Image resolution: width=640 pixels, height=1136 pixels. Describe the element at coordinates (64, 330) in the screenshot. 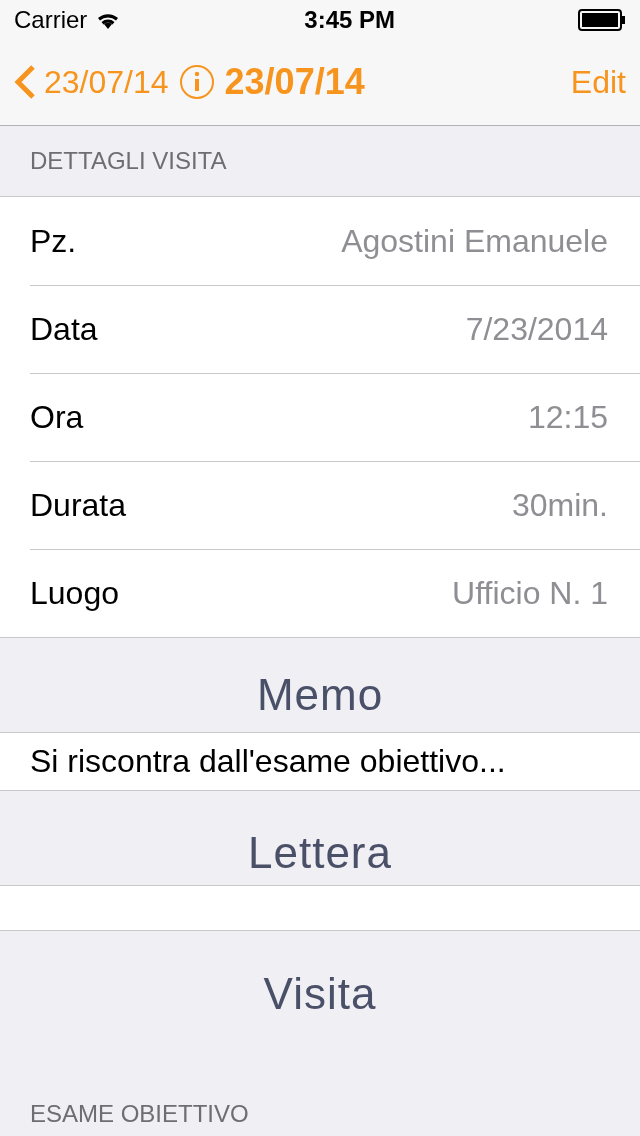

I see `row-label: Data` at that location.